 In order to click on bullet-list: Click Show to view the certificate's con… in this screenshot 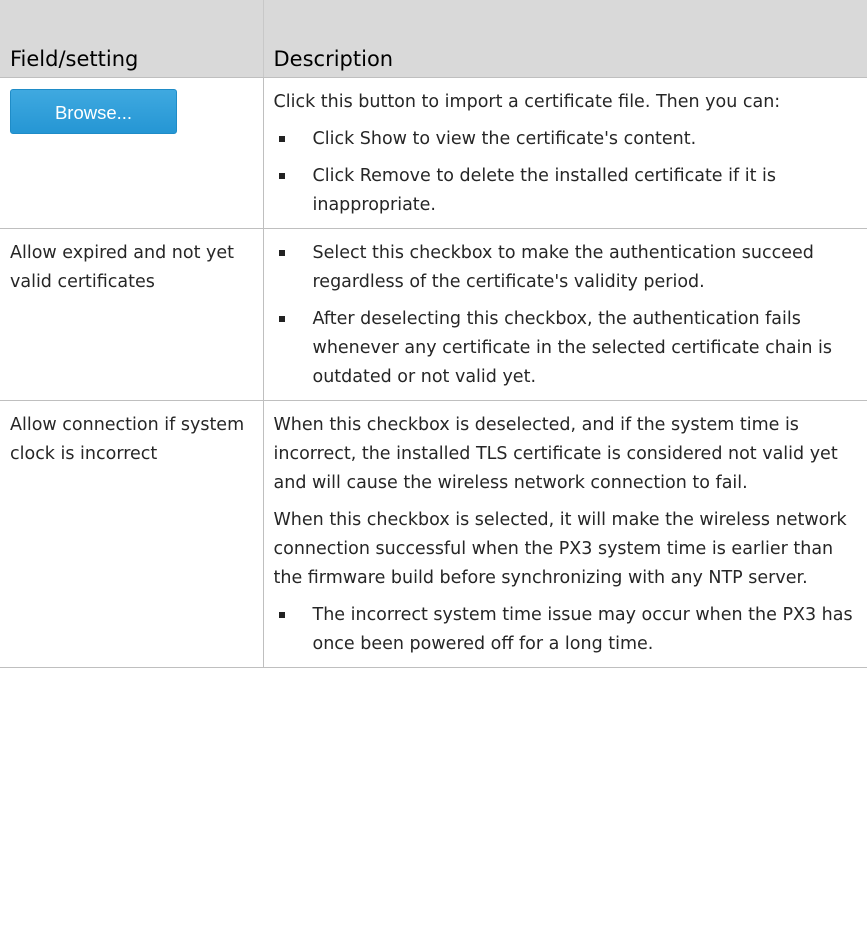, I will do `click(570, 172)`.